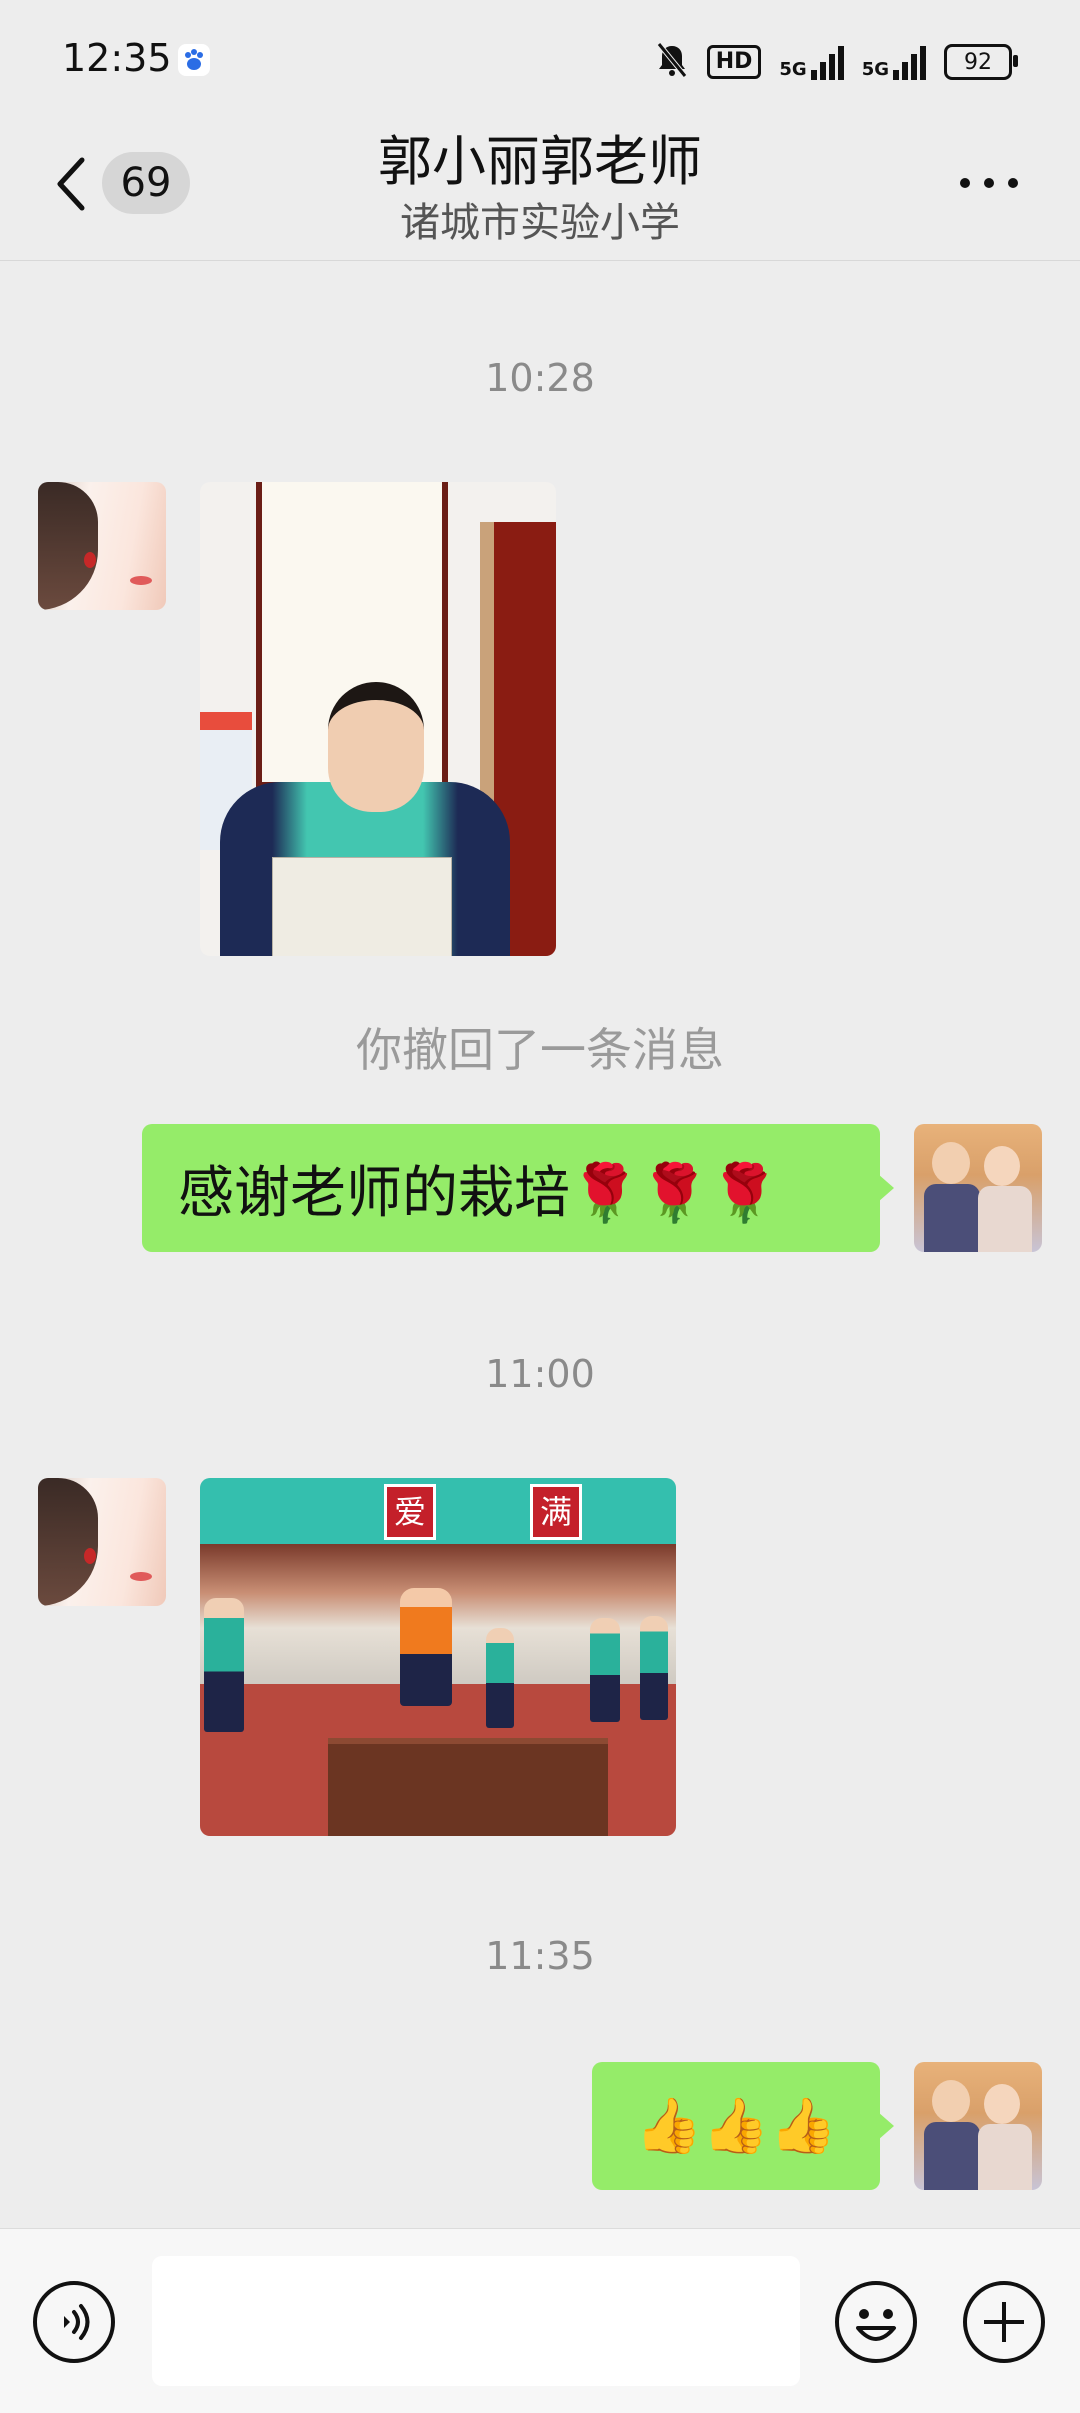  Describe the element at coordinates (540, 1050) in the screenshot. I see `recalled-message-note: 你撤回了一条消息` at that location.